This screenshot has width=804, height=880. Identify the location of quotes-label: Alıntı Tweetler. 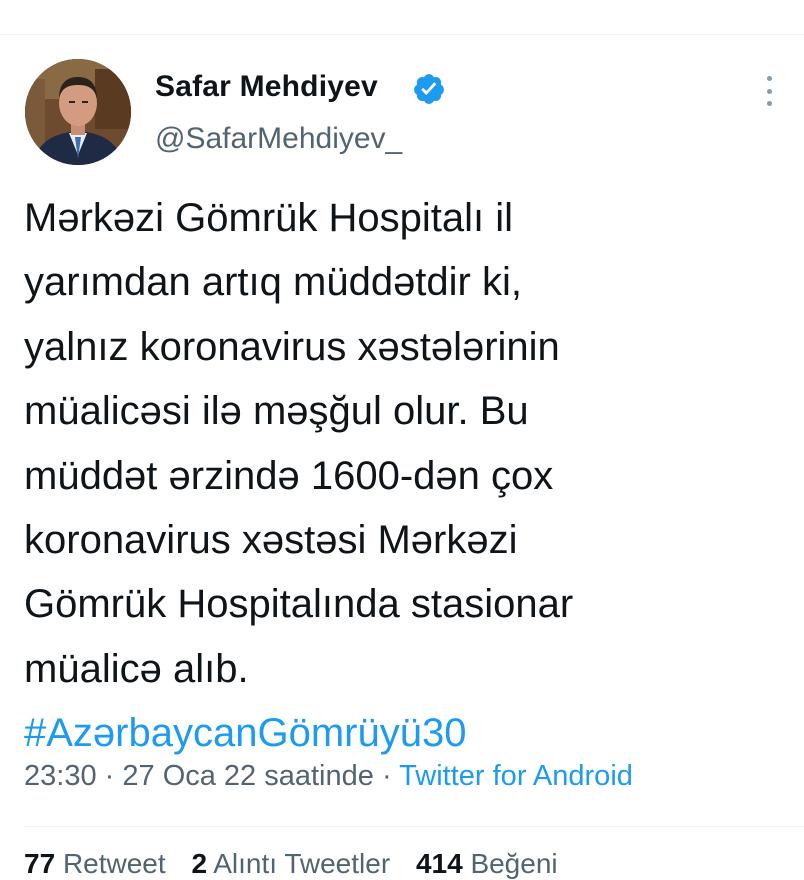
(301, 863).